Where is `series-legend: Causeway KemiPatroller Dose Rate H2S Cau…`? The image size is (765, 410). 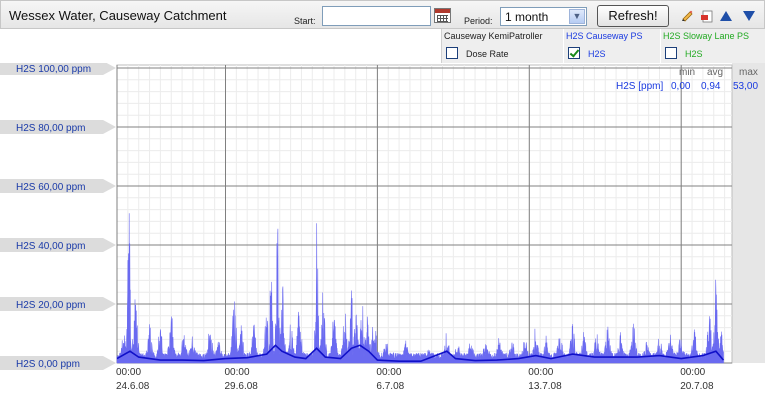 series-legend: Causeway KemiPatroller Dose Rate H2S Cau… is located at coordinates (603, 46).